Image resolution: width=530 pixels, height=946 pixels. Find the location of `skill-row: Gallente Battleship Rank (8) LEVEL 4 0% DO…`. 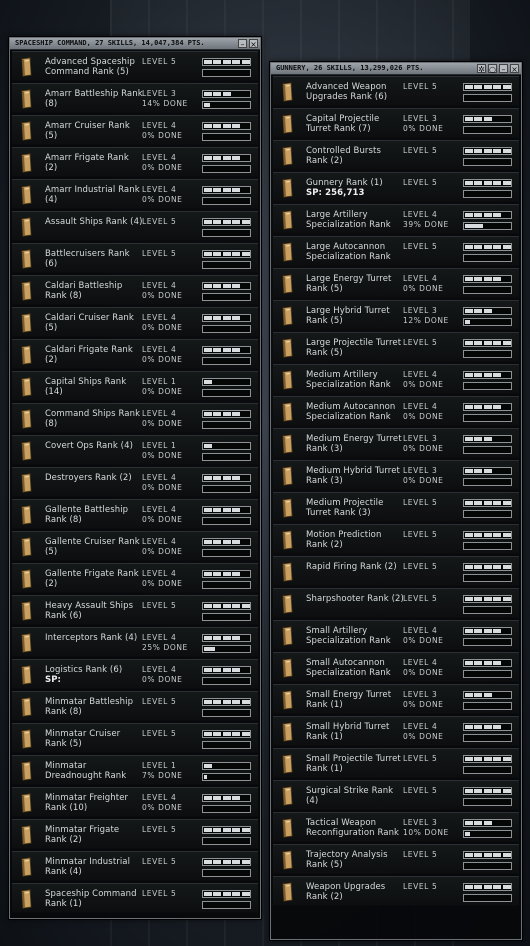

skill-row: Gallente Battleship Rank (8) LEVEL 4 0% DO… is located at coordinates (135, 514).